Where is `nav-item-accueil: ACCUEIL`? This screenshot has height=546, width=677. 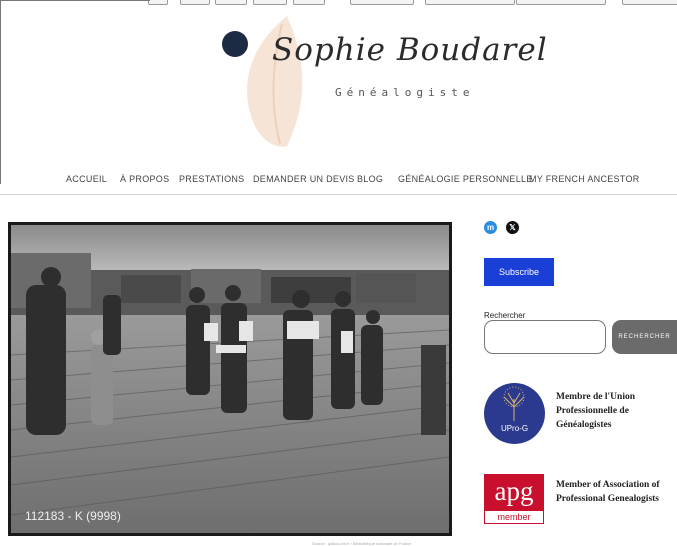 nav-item-accueil: ACCUEIL is located at coordinates (86, 179).